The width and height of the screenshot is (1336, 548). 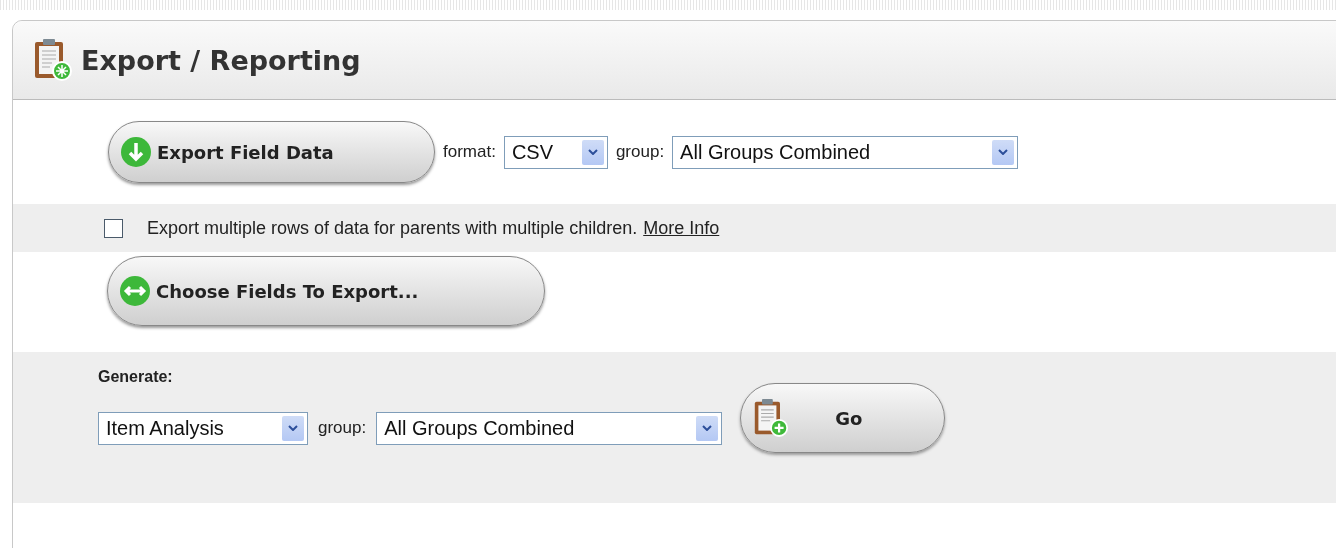 I want to click on format-label: format:, so click(x=469, y=152).